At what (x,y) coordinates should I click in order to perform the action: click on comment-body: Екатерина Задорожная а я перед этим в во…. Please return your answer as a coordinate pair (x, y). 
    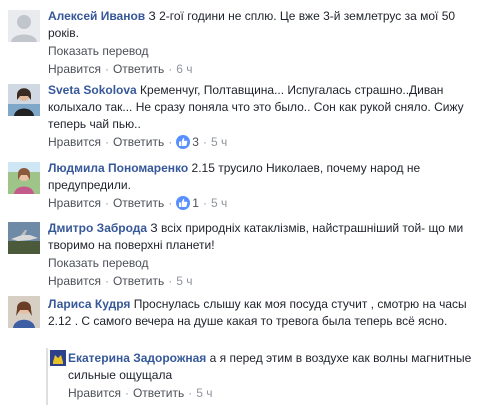
    Looking at the image, I should click on (275, 375).